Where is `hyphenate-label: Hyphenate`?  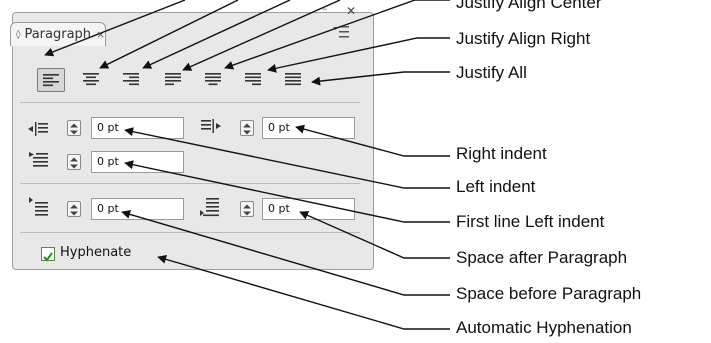 hyphenate-label: Hyphenate is located at coordinates (96, 252).